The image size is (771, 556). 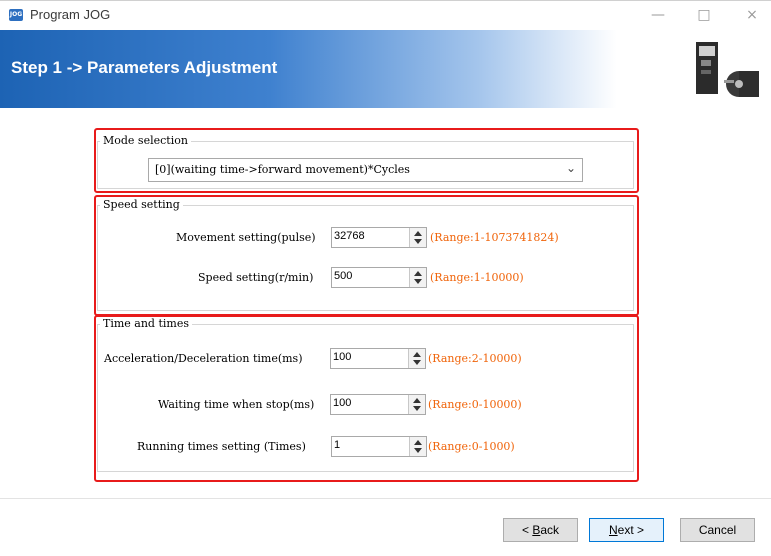 I want to click on wizard-header: Step 1 -> Parameters Adjustment, so click(x=385, y=69).